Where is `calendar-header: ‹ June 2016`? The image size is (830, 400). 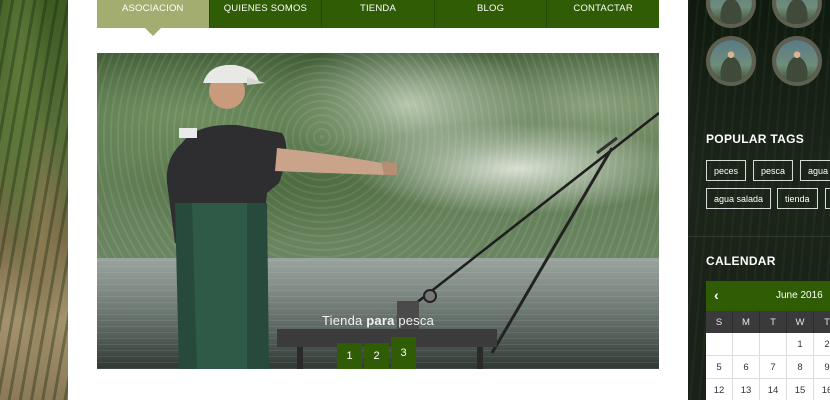
calendar-header: ‹ June 2016 is located at coordinates (768, 296).